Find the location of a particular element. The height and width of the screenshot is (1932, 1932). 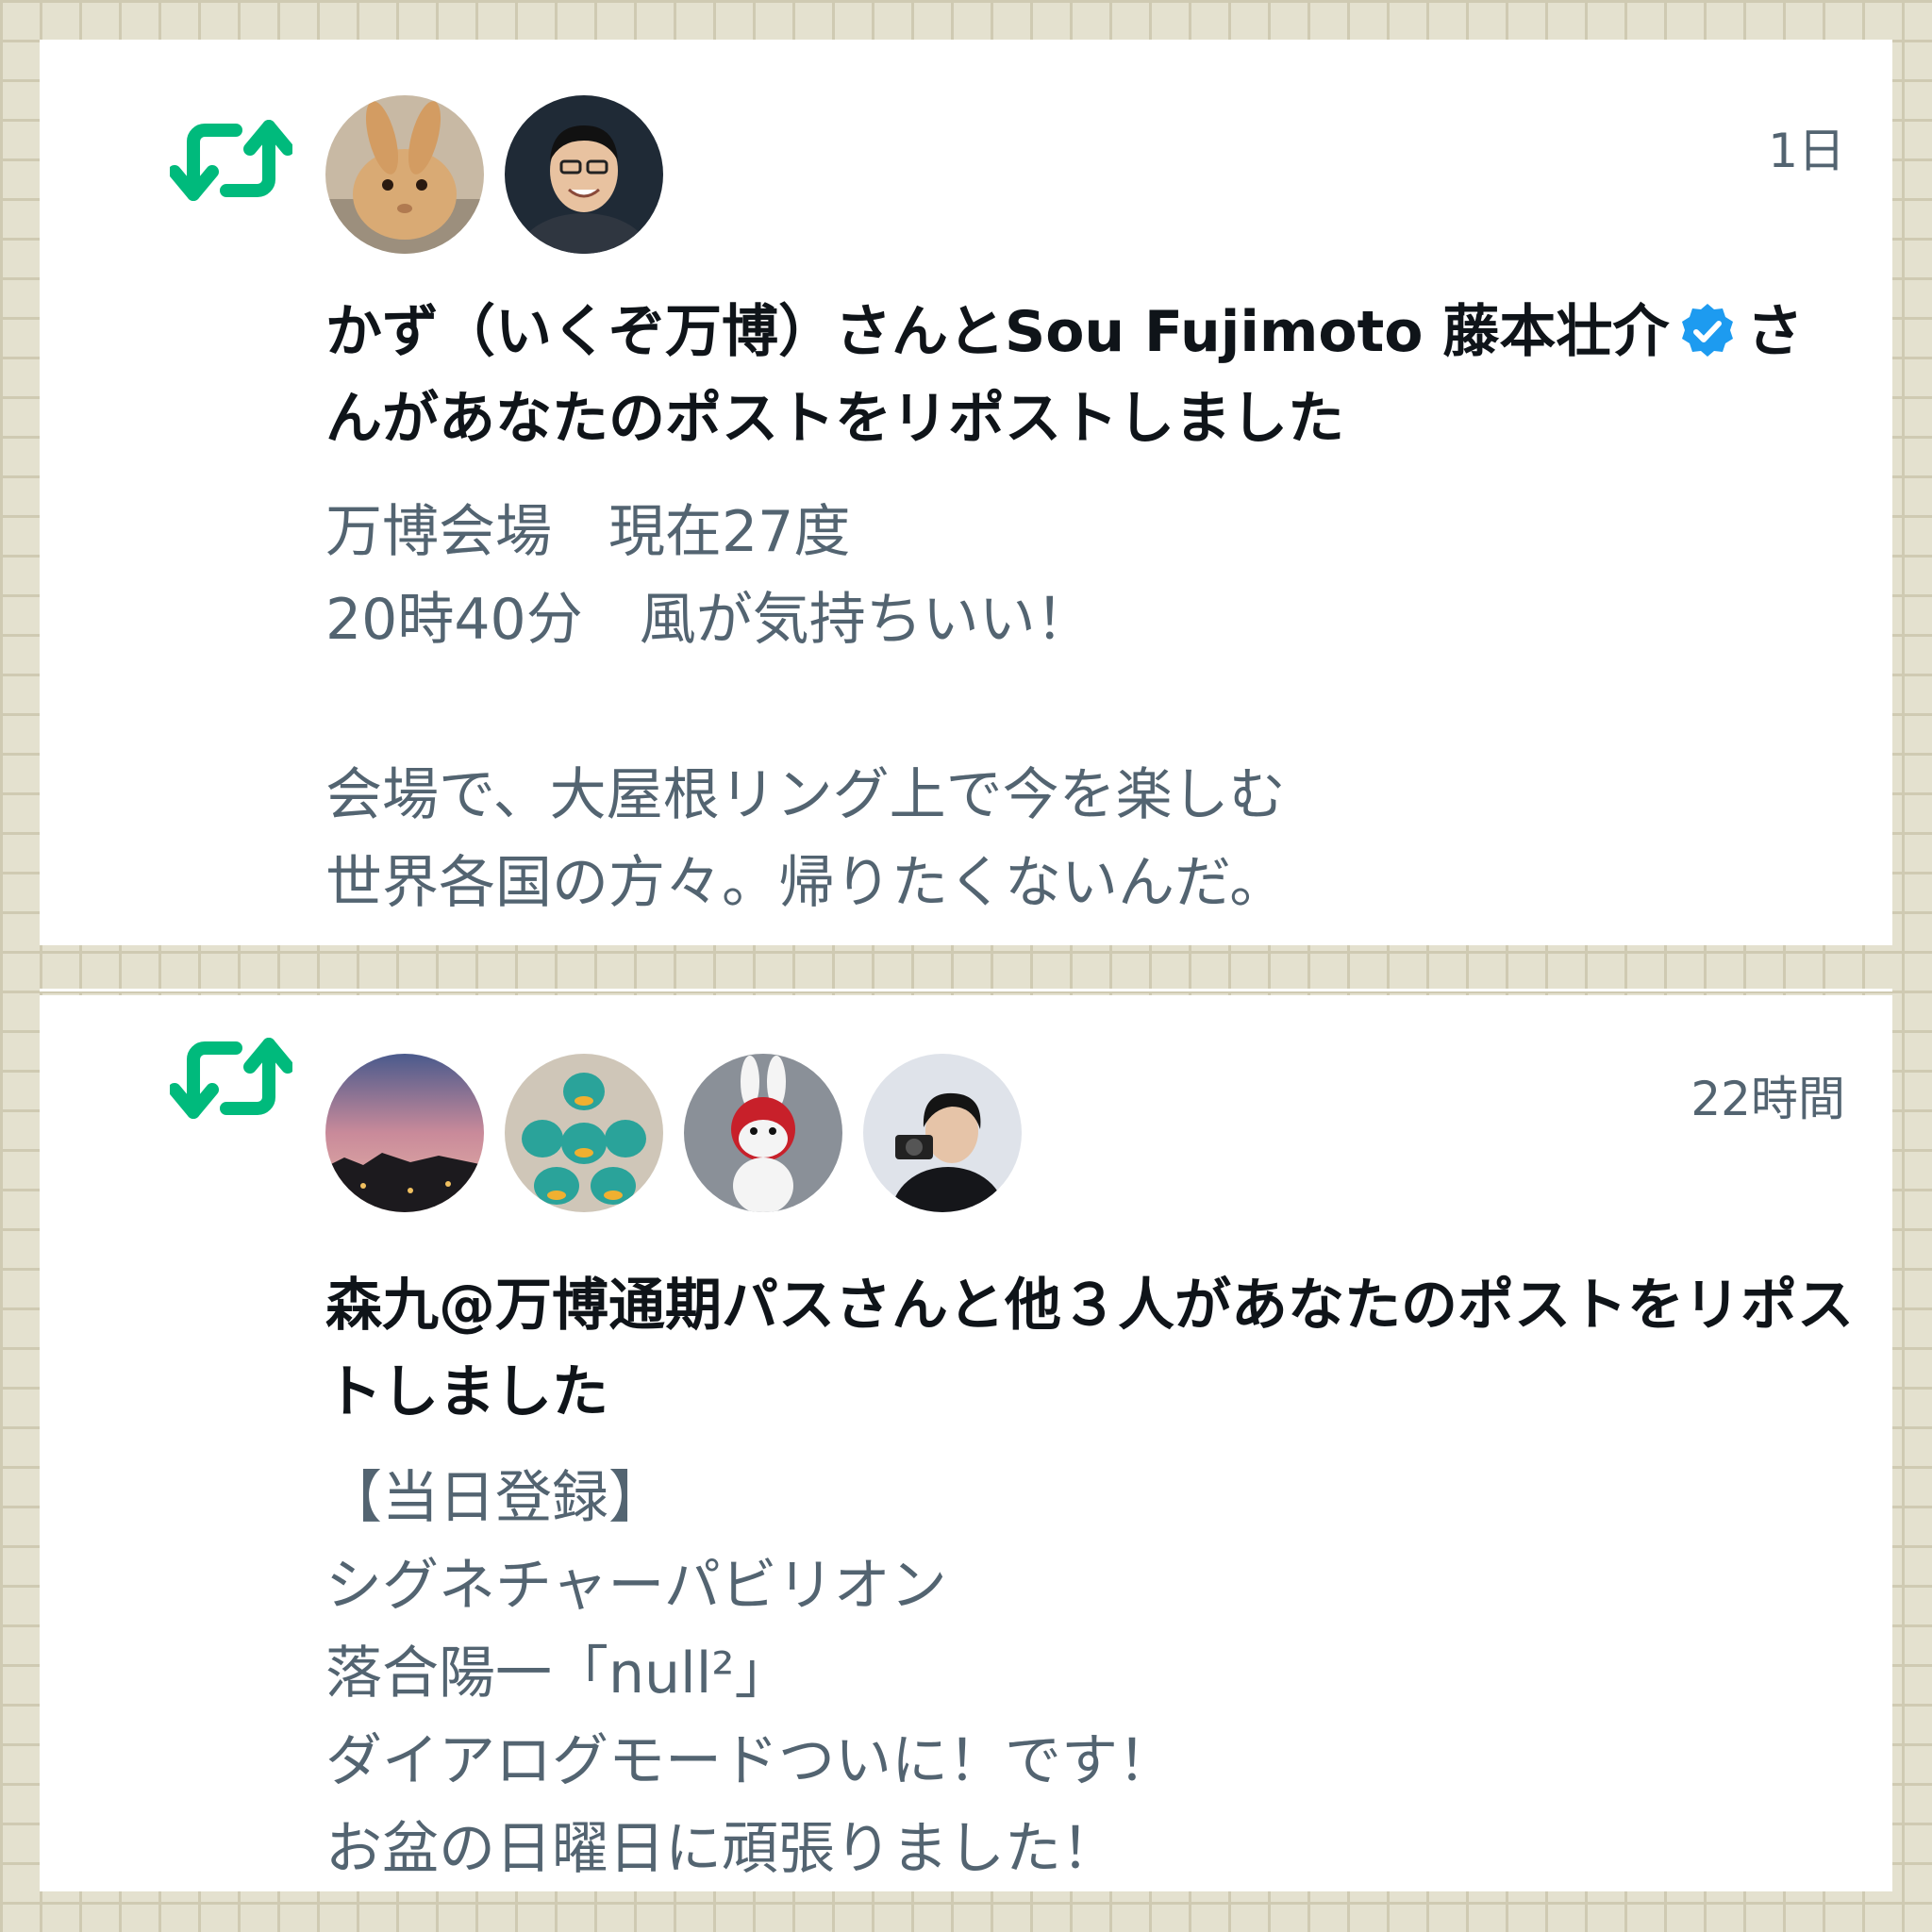

post-body-line: 万博会場 現在27度 is located at coordinates (588, 532).